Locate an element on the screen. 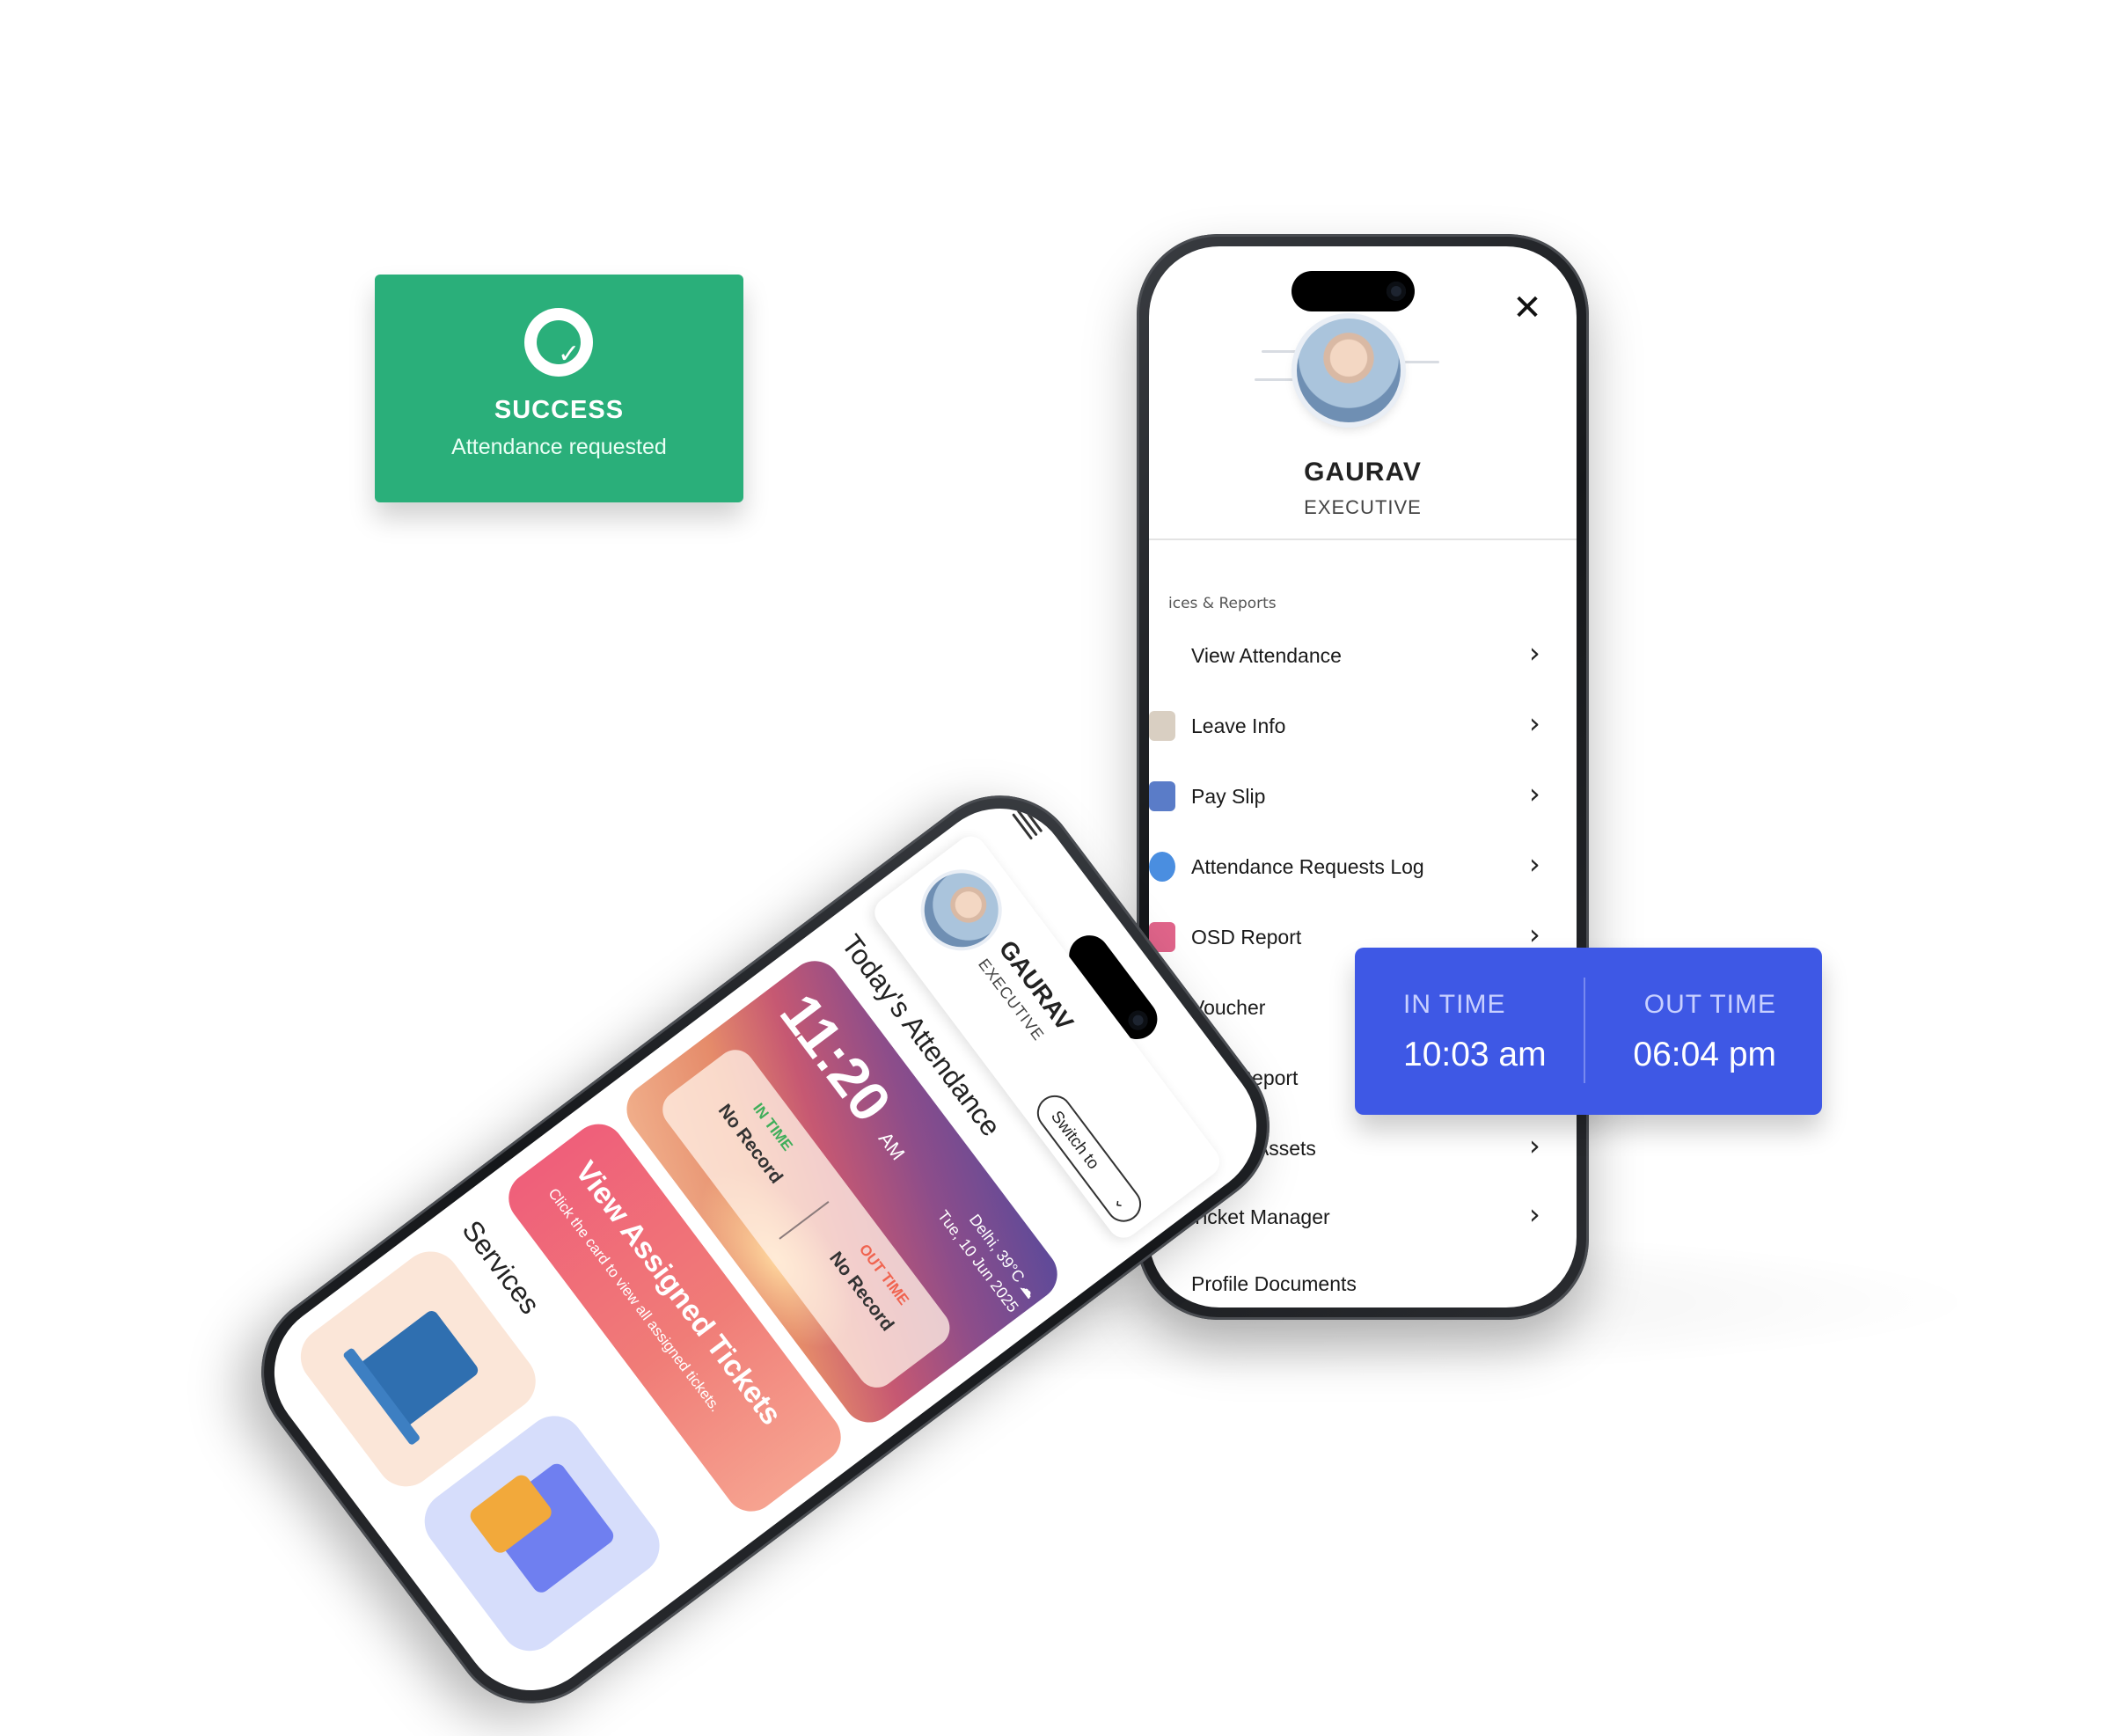 The image size is (2122, 1736). menu-item-attendance-requests-log: Attendance Requests Log › is located at coordinates (1363, 868).